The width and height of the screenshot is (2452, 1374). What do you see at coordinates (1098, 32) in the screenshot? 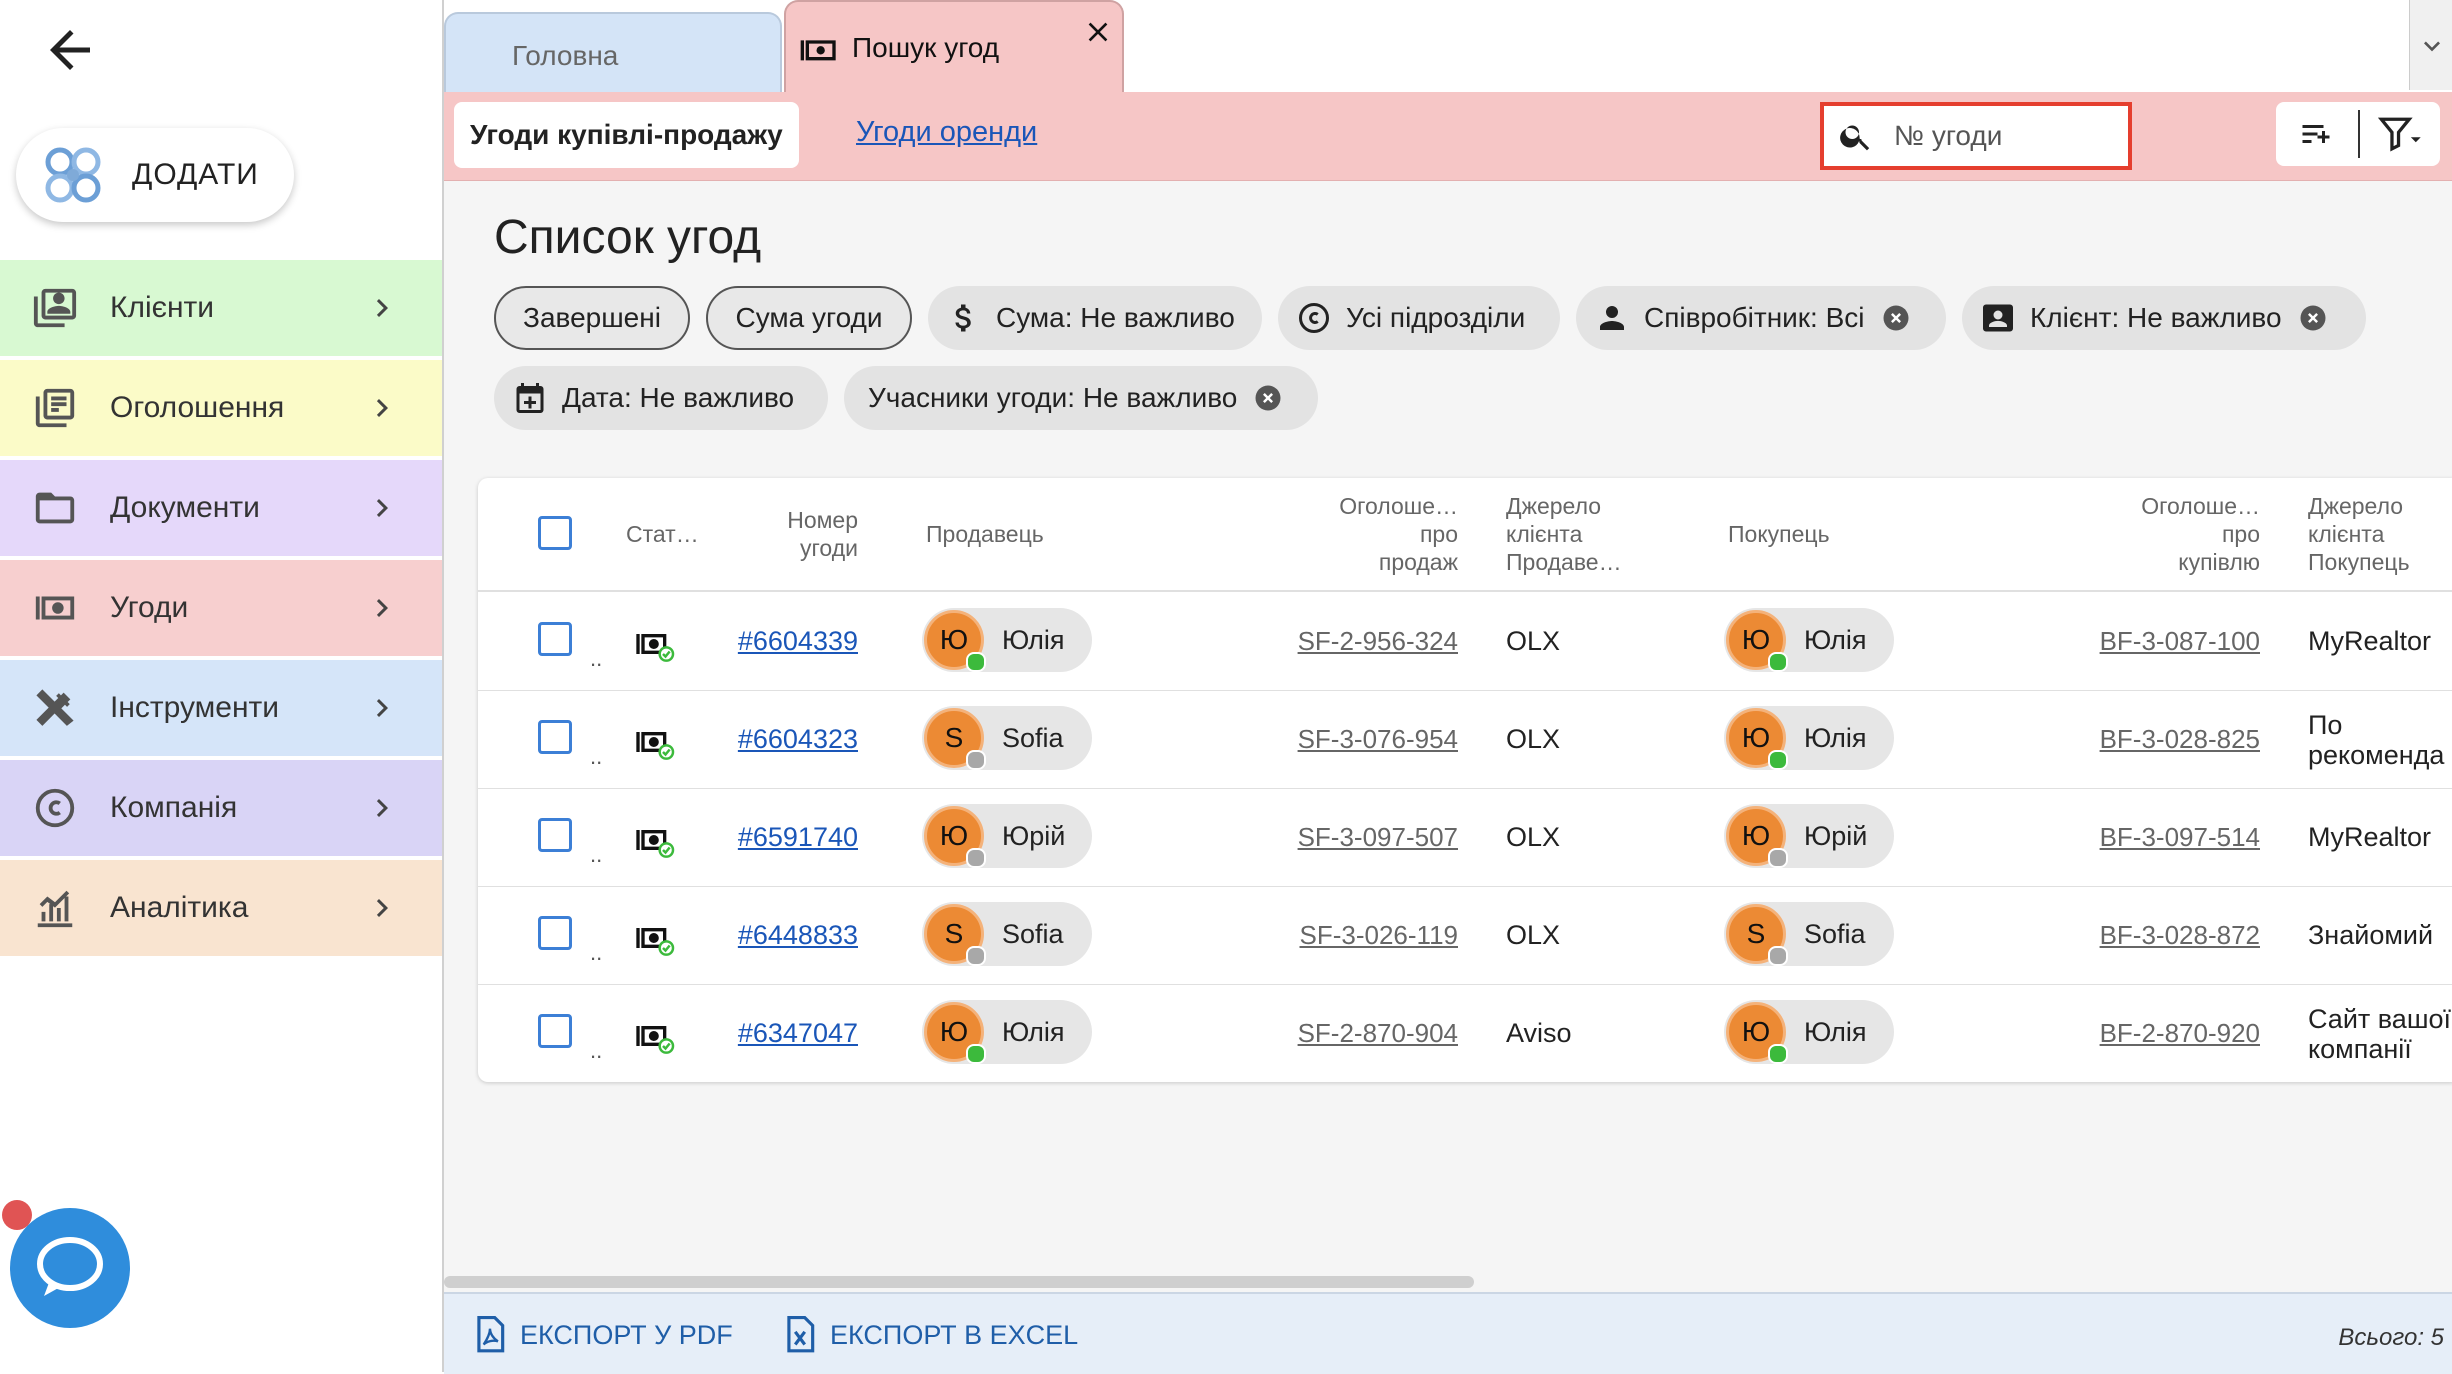
I see `close-icon` at bounding box center [1098, 32].